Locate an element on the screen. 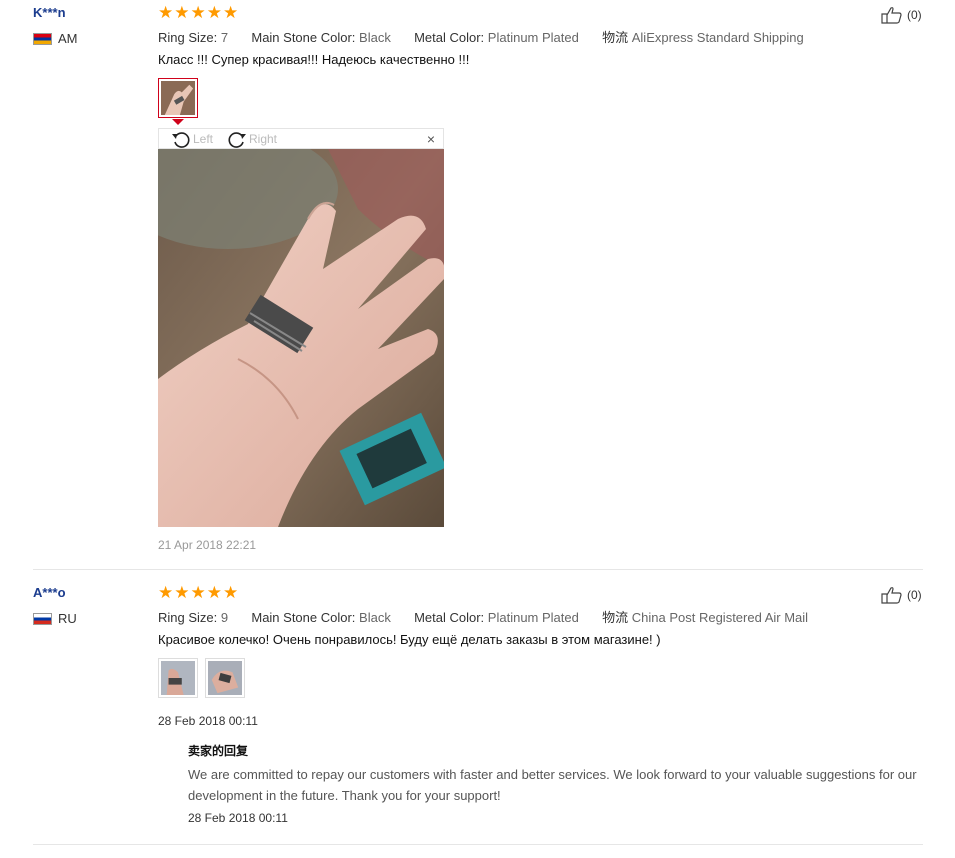 The width and height of the screenshot is (955, 858). review-photo-image is located at coordinates (301, 338).